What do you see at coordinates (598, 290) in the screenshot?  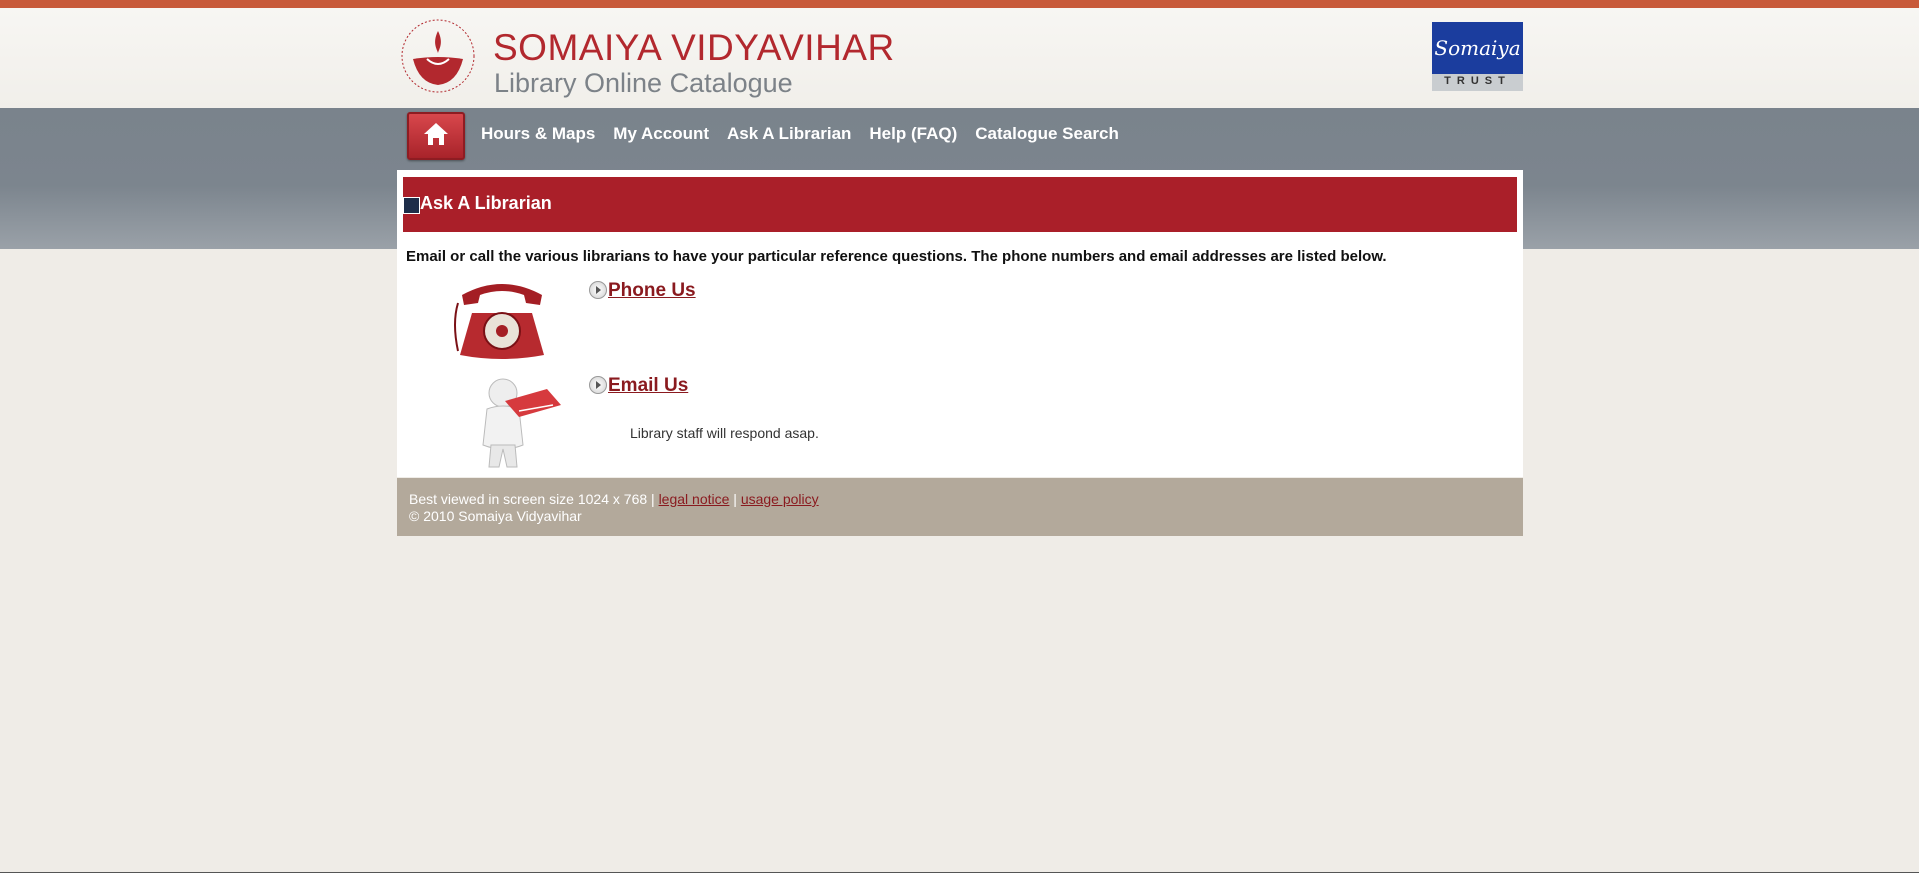 I see `phone-bullet-icon` at bounding box center [598, 290].